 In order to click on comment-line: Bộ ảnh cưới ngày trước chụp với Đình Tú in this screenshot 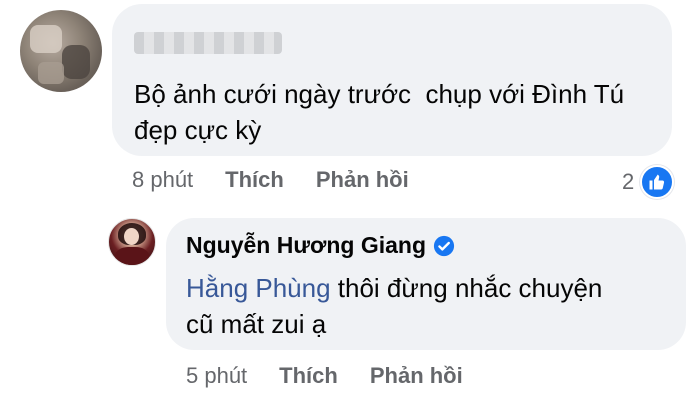, I will do `click(379, 94)`.